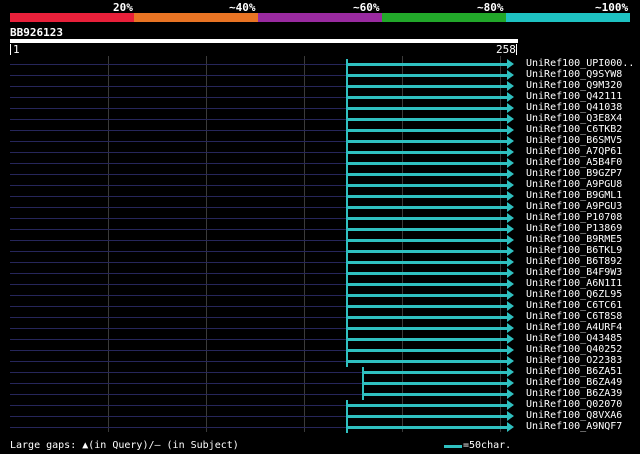 Image resolution: width=640 pixels, height=454 pixels. I want to click on query-bar, so click(264, 41).